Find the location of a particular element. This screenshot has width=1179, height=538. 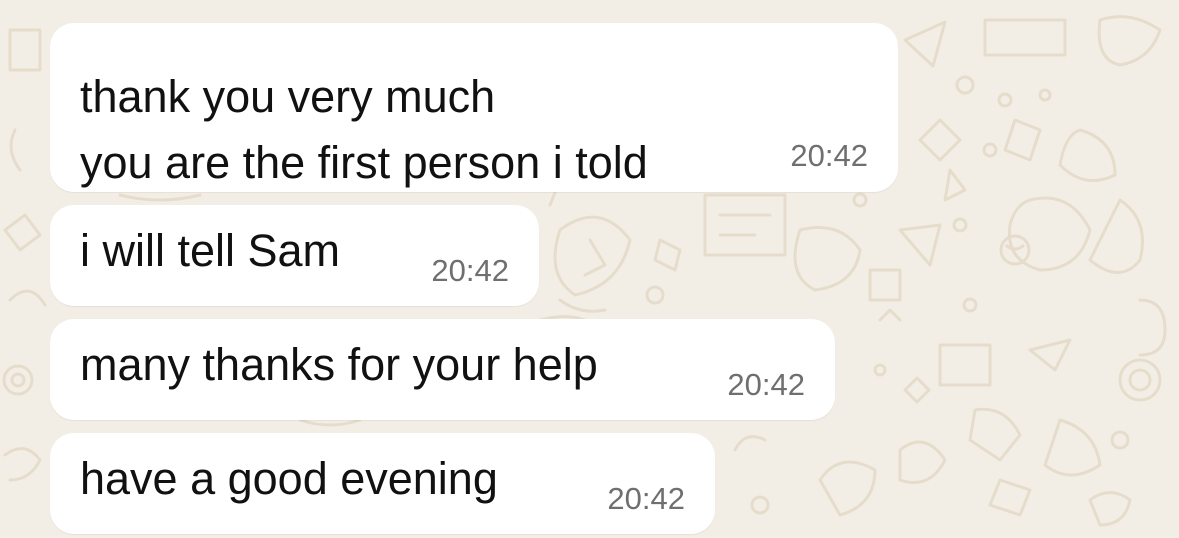

message-bubble: have a good evening 20:42 is located at coordinates (382, 483).